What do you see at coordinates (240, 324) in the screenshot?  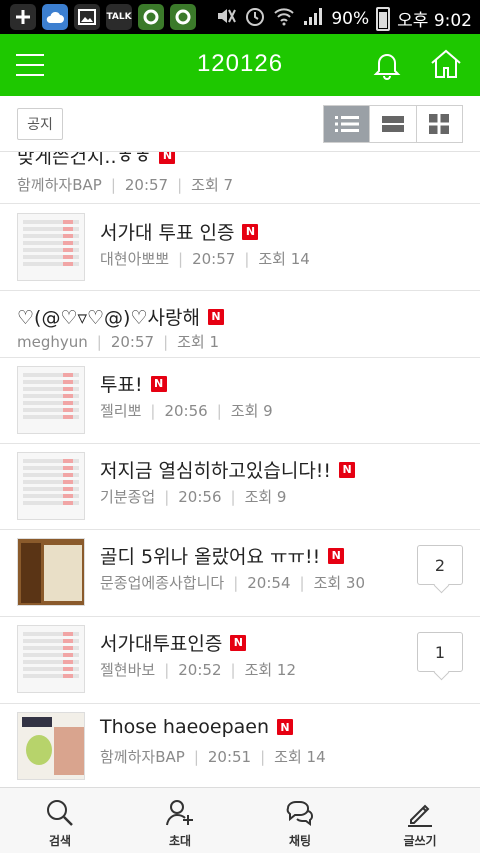 I see `list-item: ♡(@♡▿♡@)♡사랑해 N meghyun | 20:57 | 조회 1` at bounding box center [240, 324].